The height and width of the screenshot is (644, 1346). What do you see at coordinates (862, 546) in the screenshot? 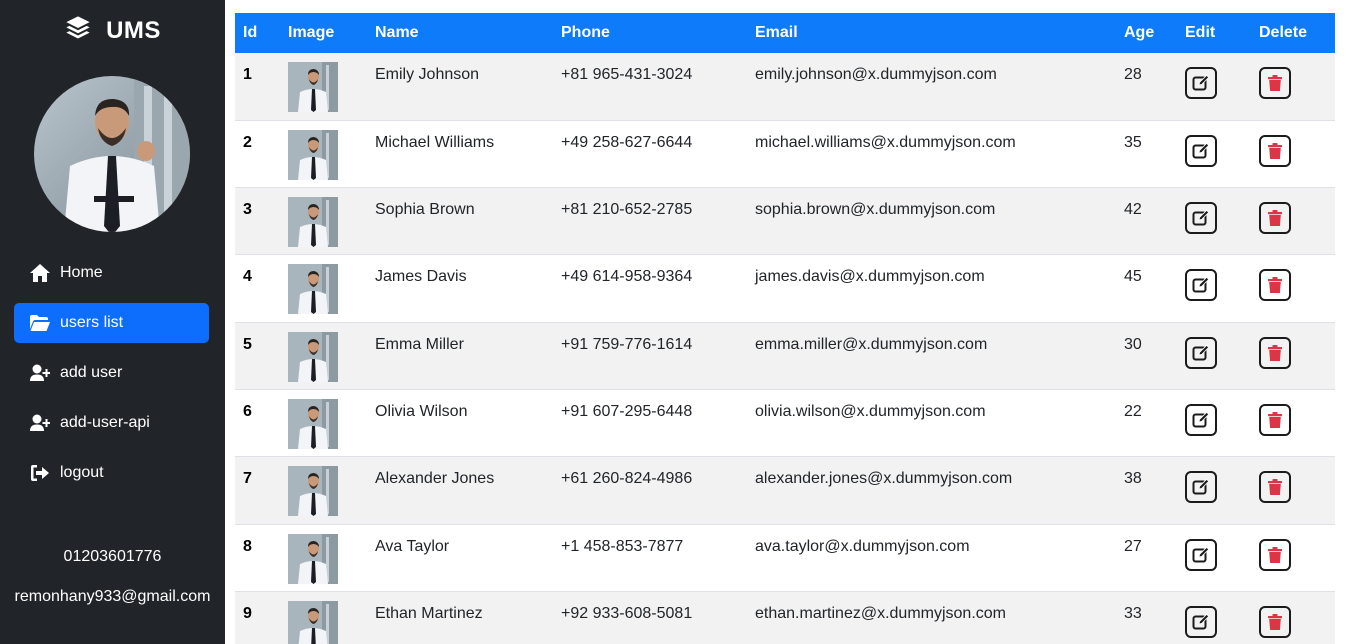
I see `cell-email: ava.taylor@x.dummyjson.com` at bounding box center [862, 546].